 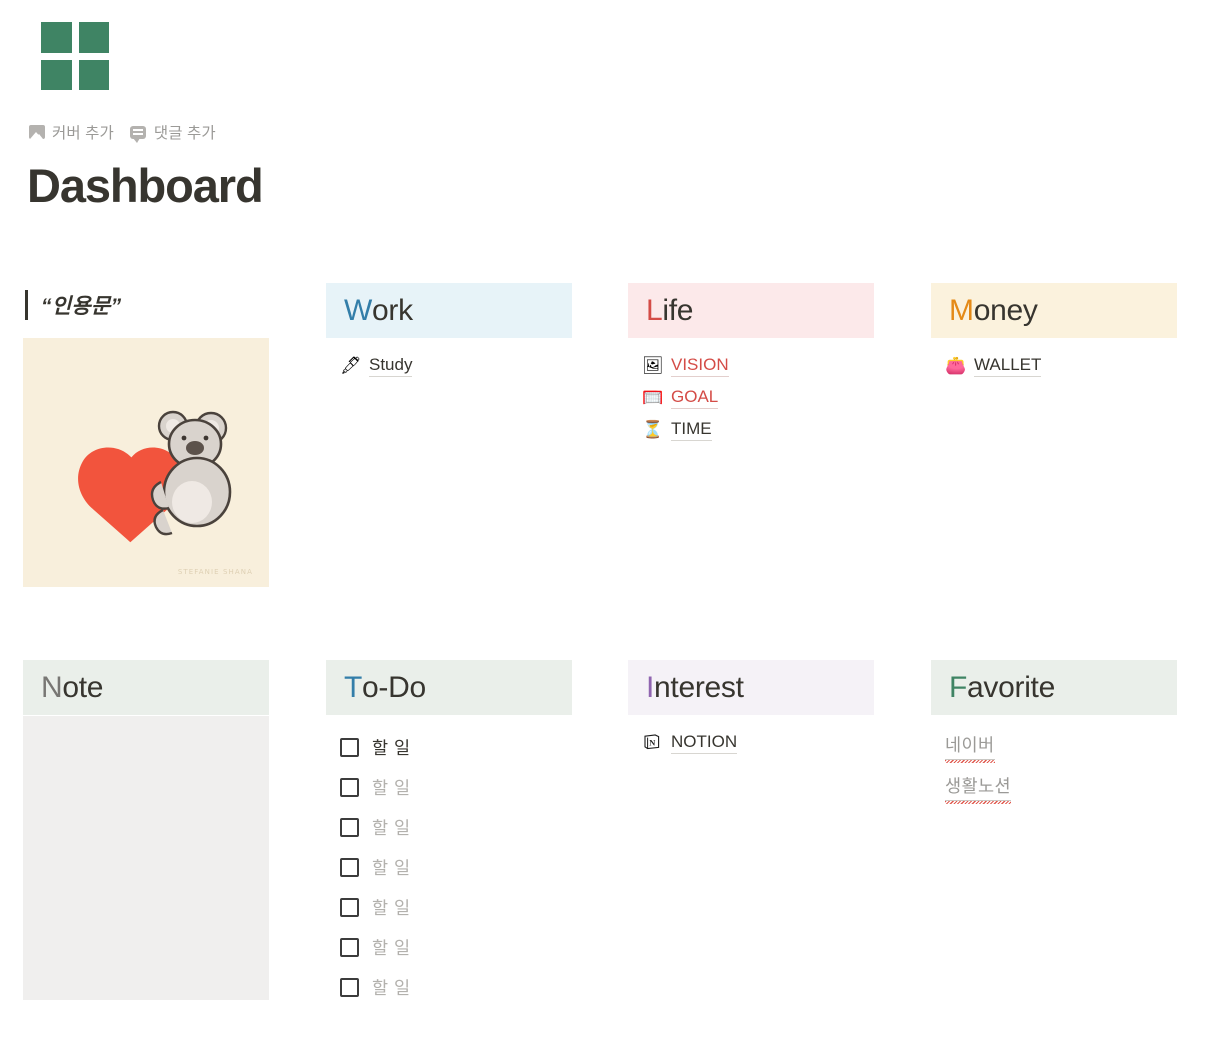 What do you see at coordinates (146, 462) in the screenshot?
I see `koala-heart-image: STEFANIE SHANA` at bounding box center [146, 462].